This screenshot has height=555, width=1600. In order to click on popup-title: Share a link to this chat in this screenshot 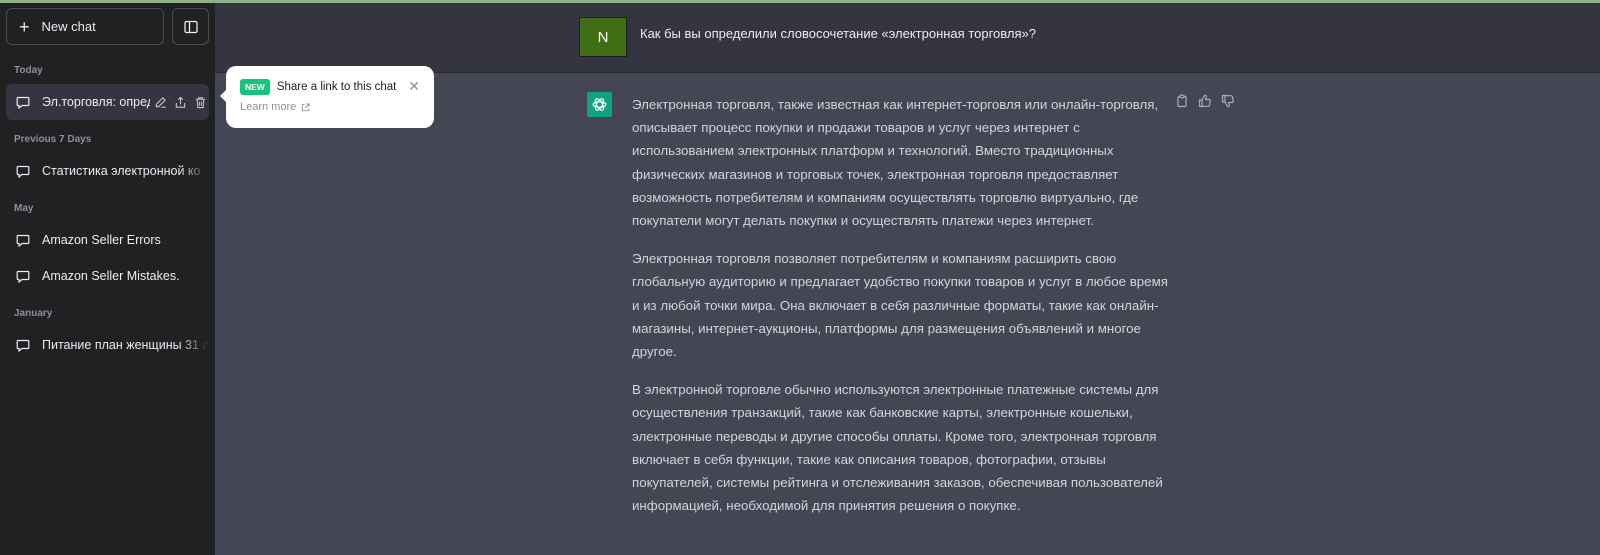, I will do `click(336, 87)`.